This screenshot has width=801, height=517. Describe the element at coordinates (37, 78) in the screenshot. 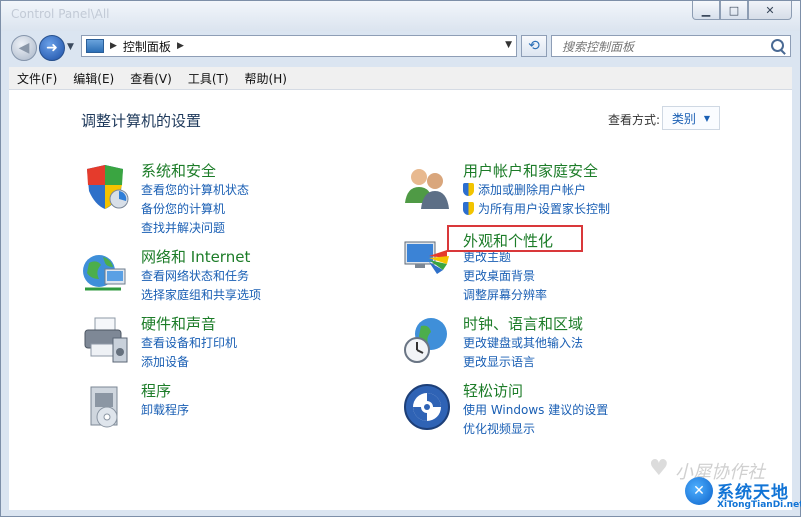

I see `menu-file: 文件(F)` at that location.